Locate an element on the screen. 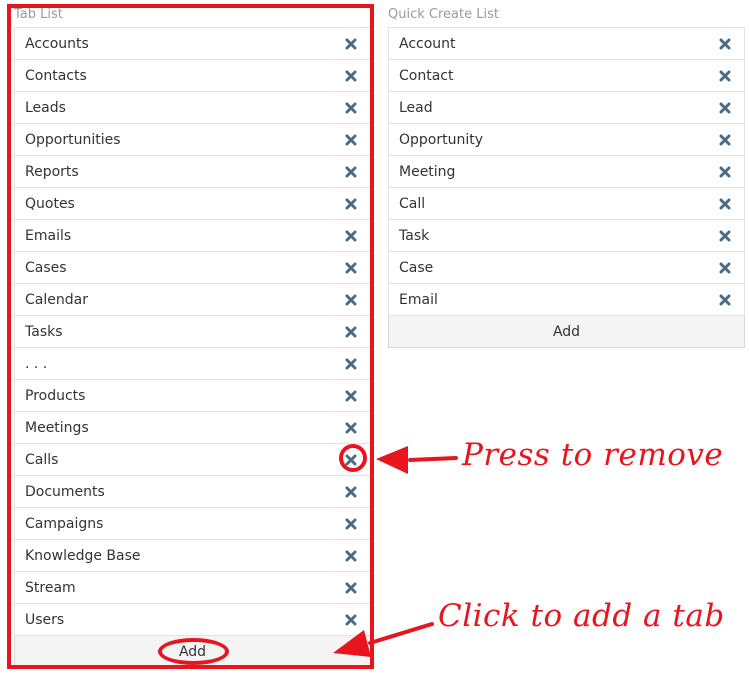 The image size is (749, 674). list-item-label: Reports is located at coordinates (52, 171).